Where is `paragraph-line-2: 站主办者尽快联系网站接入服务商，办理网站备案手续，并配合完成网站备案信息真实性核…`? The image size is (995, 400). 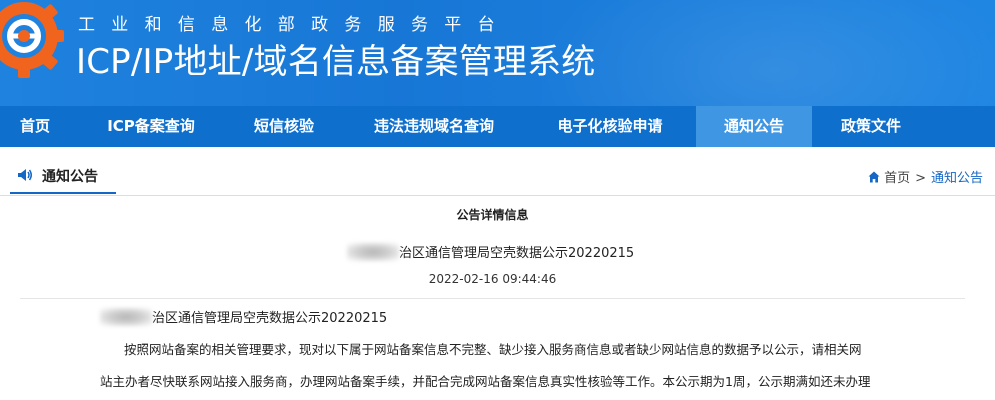 paragraph-line-2: 站主办者尽快联系网站接入服务商，办理网站备案手续，并配合完成网站备案信息真实性核… is located at coordinates (485, 381).